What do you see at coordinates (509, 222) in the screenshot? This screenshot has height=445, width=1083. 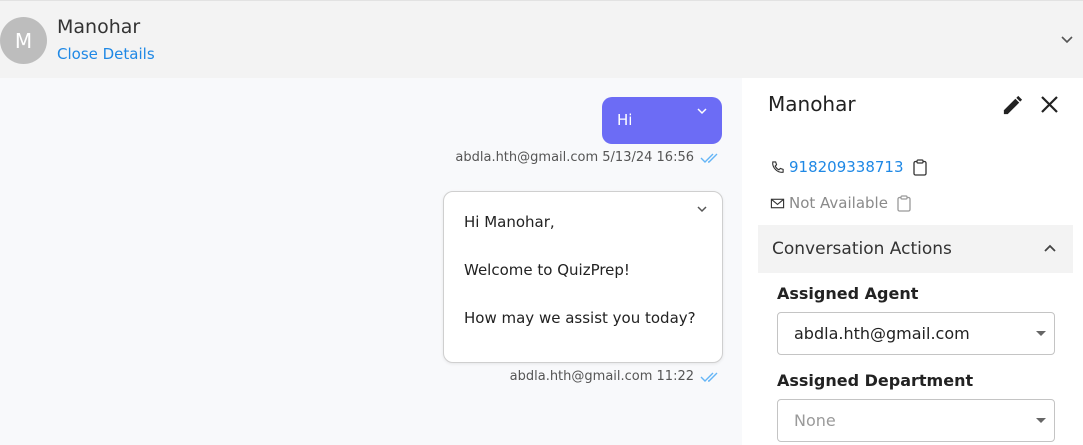 I see `message-line: Hi Manohar,` at bounding box center [509, 222].